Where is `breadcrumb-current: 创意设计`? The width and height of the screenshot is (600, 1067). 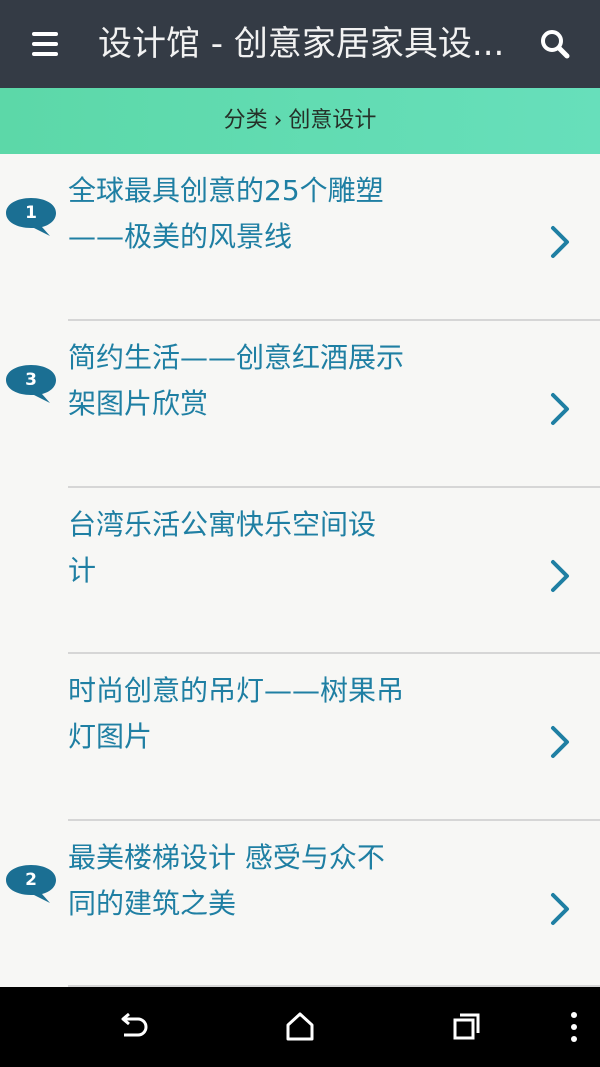 breadcrumb-current: 创意设计 is located at coordinates (332, 120).